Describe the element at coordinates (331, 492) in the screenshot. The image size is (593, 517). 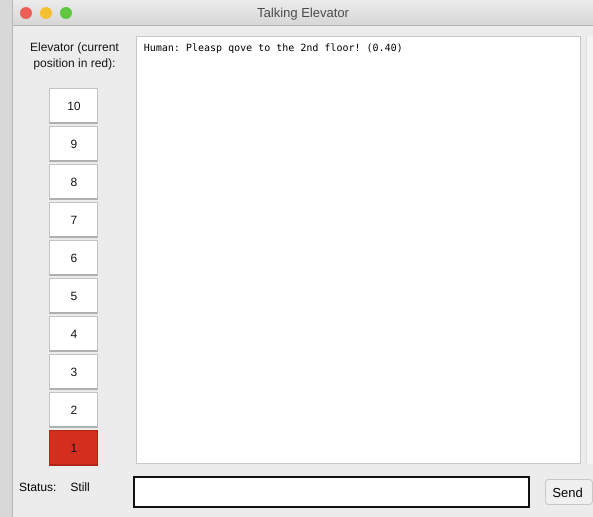
I see `message-field` at that location.